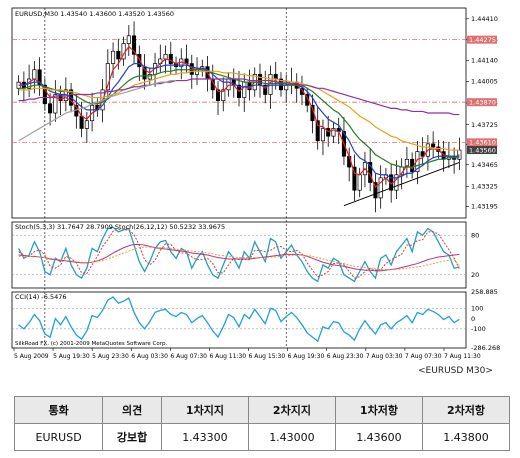 Image resolution: width=520 pixels, height=458 pixels. I want to click on time-tick-label: 5 Aug 23:30, so click(110, 356).